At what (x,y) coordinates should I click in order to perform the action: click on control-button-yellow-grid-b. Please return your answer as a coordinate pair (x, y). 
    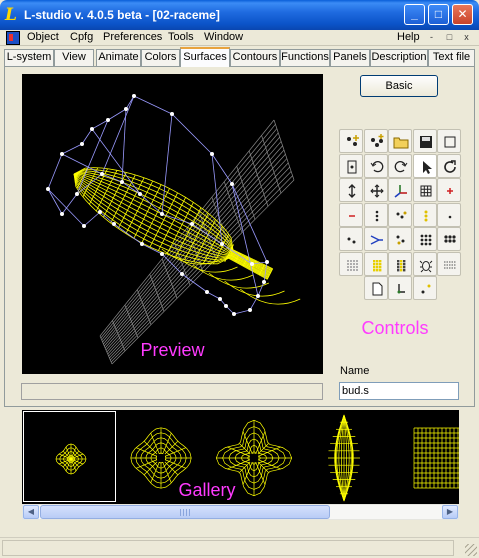
    Looking at the image, I should click on (400, 263).